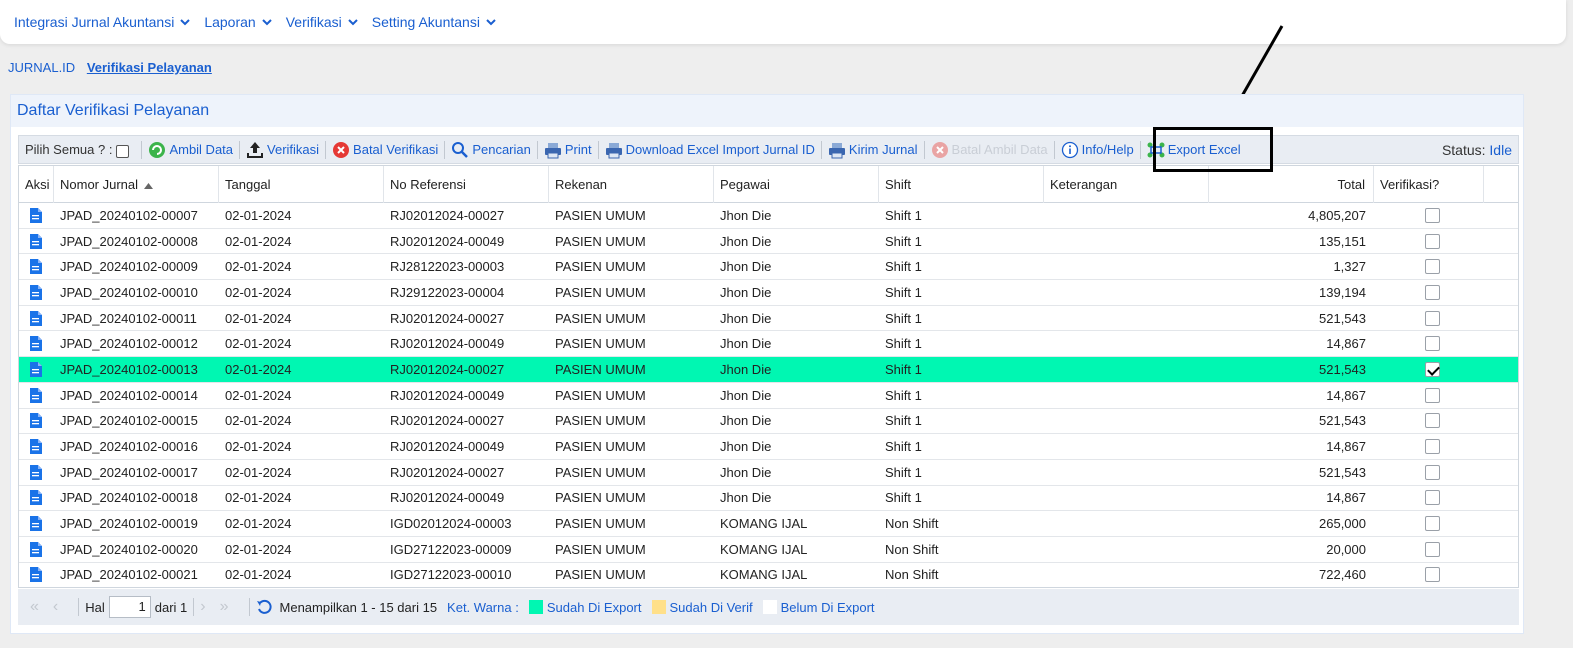  I want to click on breadcrumb-root: JURNAL.ID, so click(41, 67).